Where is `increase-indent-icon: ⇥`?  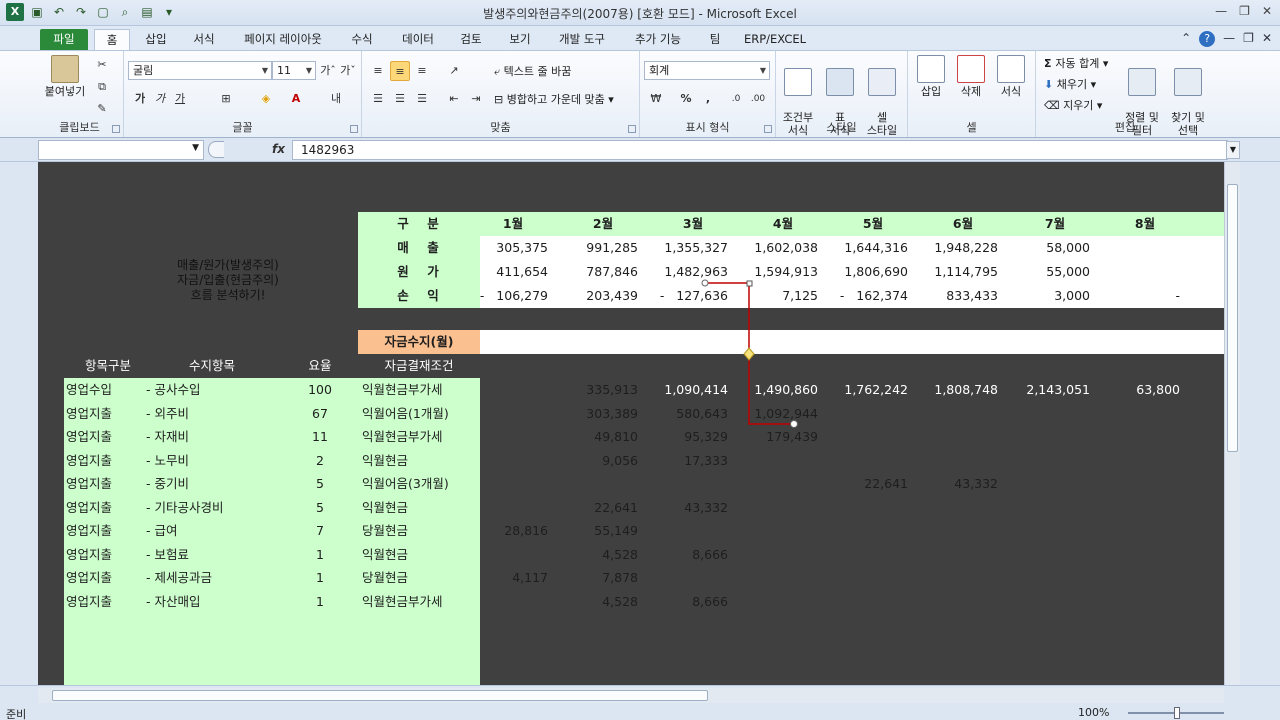 increase-indent-icon: ⇥ is located at coordinates (476, 99).